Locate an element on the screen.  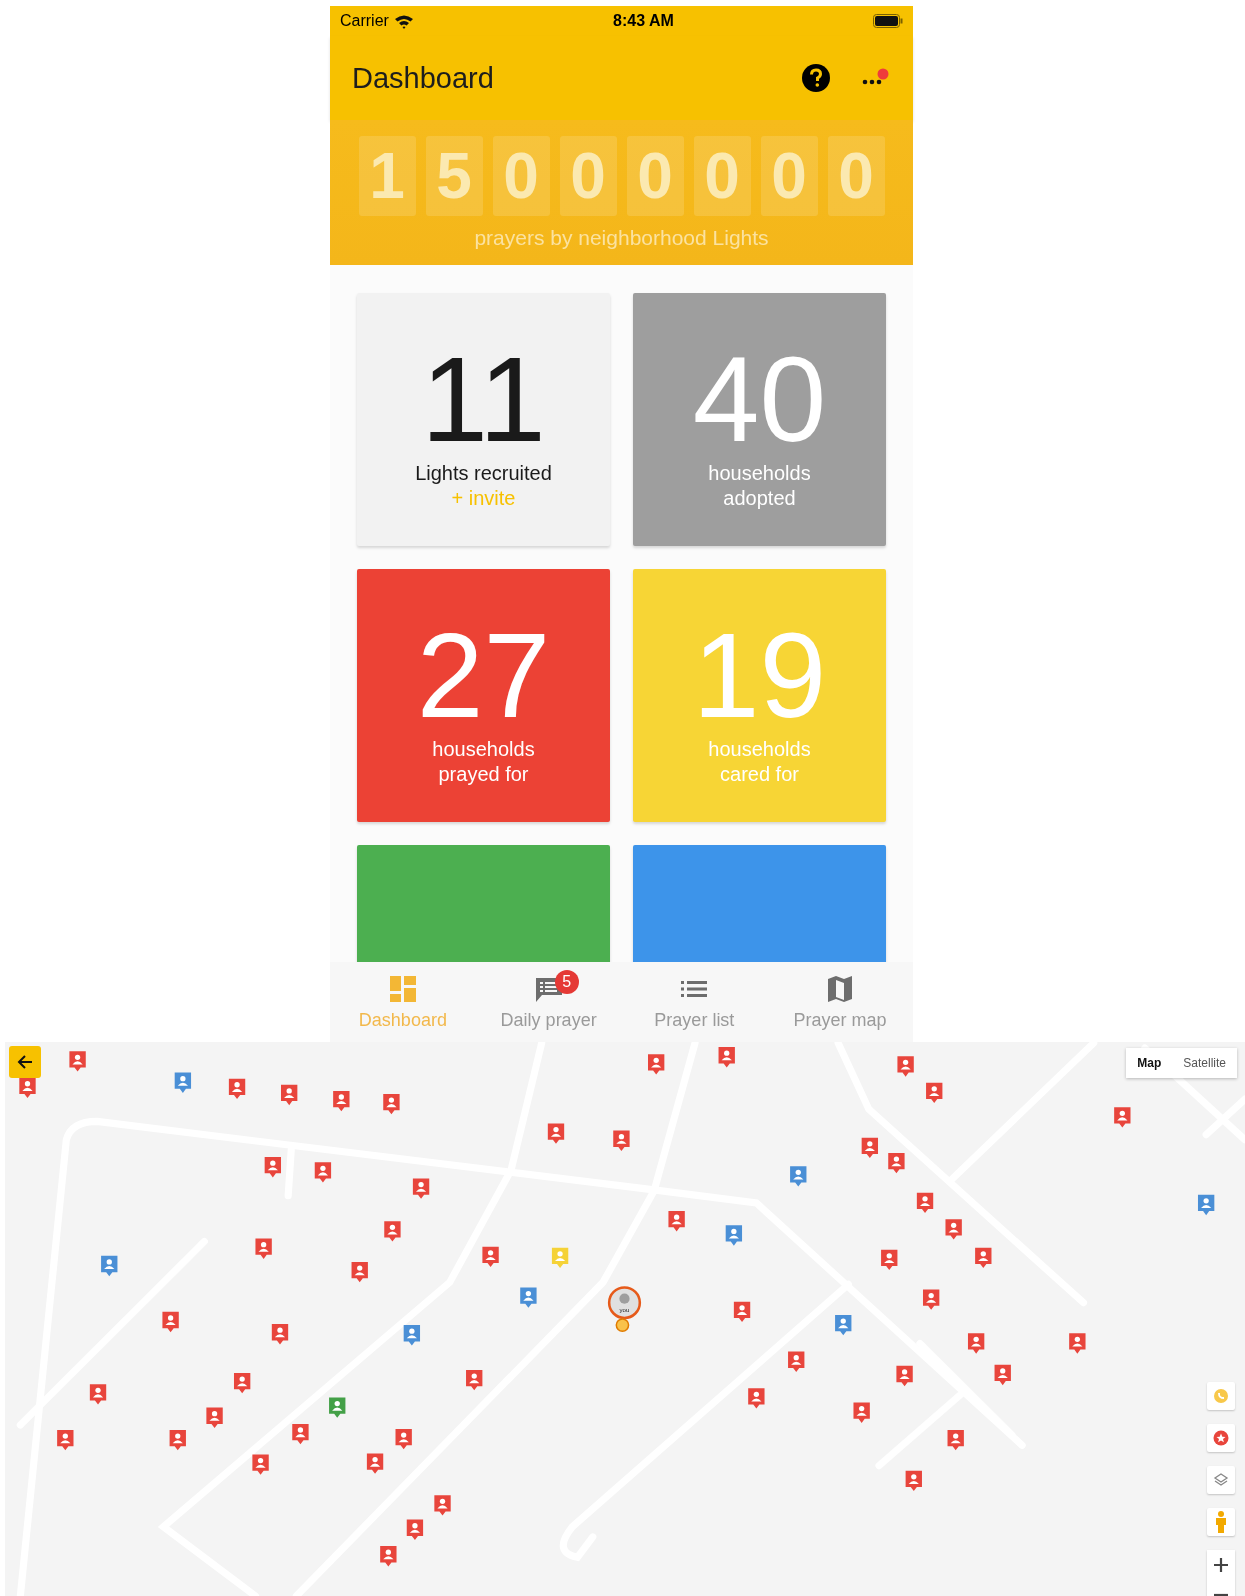
map-icon is located at coordinates (840, 988).